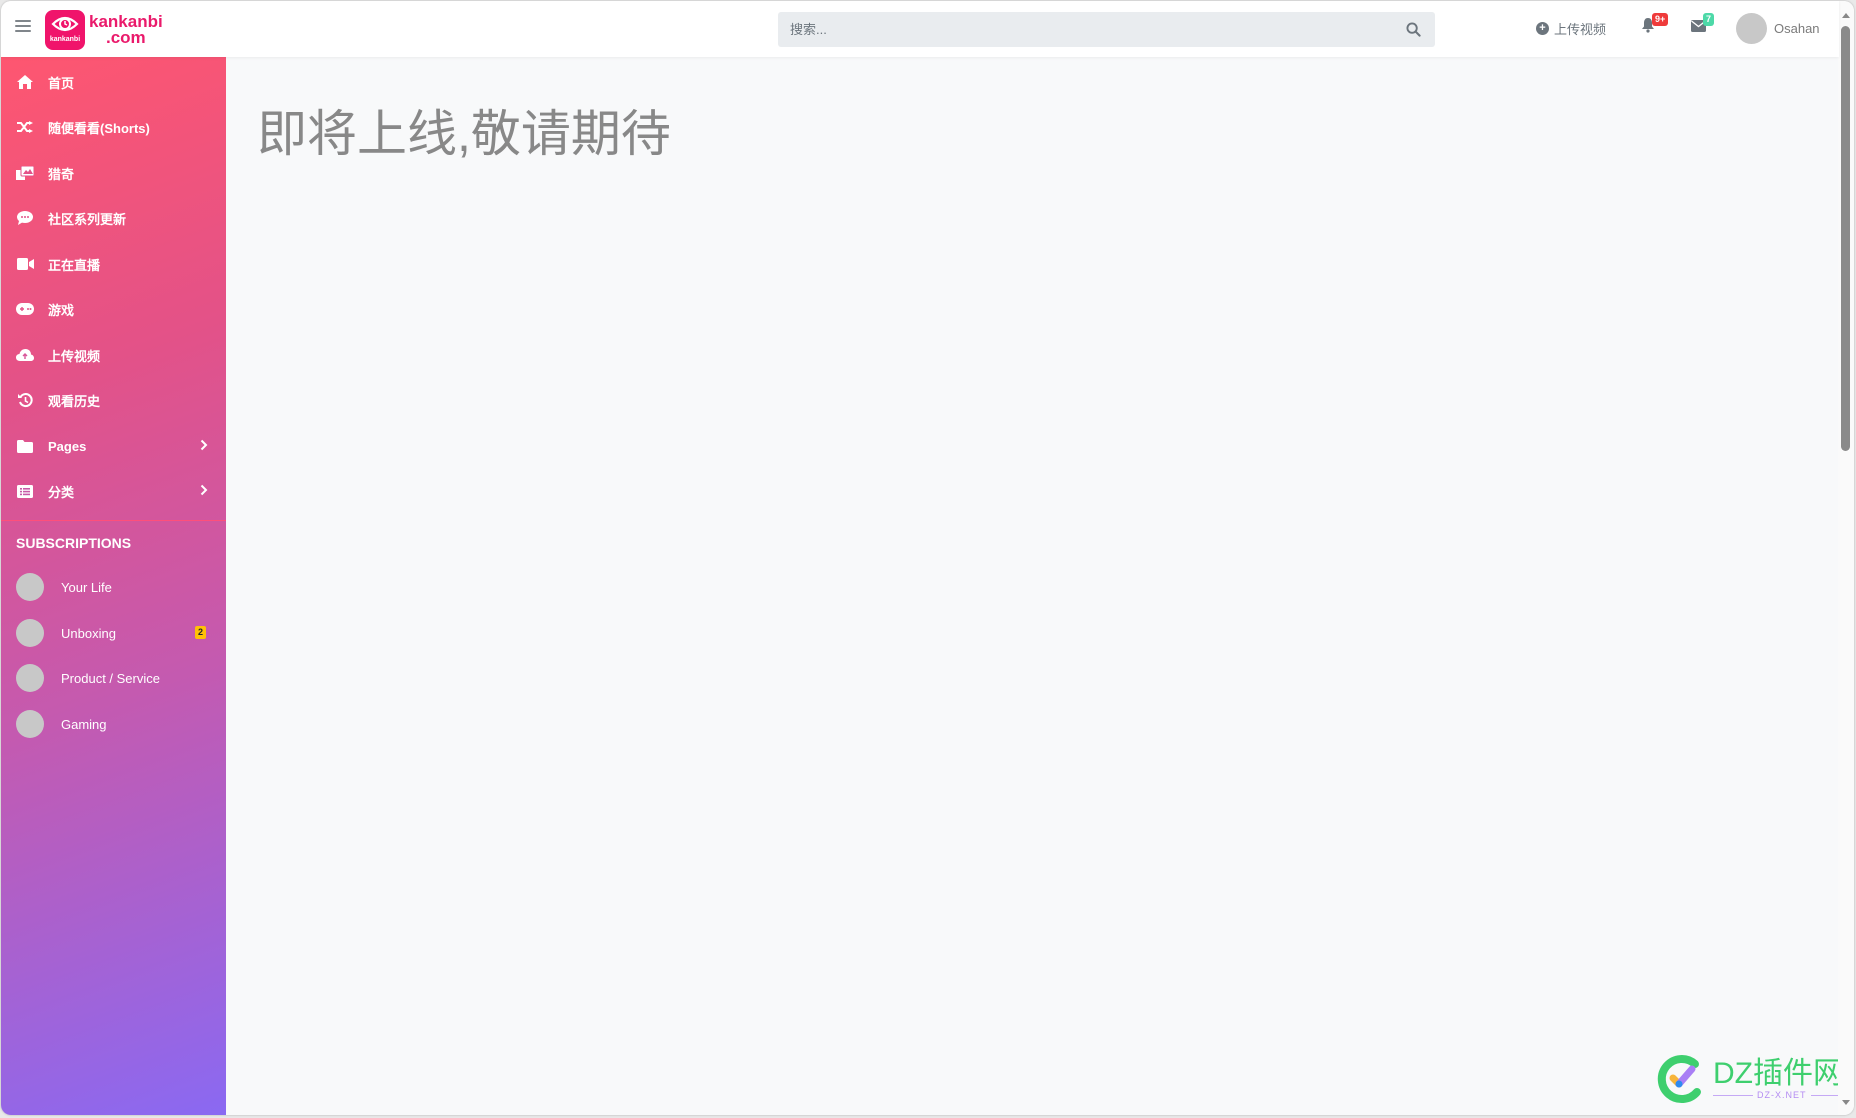 This screenshot has width=1856, height=1118. What do you see at coordinates (61, 492) in the screenshot?
I see `sidebar-item-label: 分类` at bounding box center [61, 492].